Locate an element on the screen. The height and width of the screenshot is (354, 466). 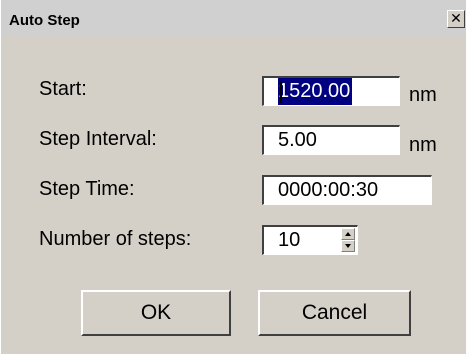
start-value: 1520.00 is located at coordinates (315, 91).